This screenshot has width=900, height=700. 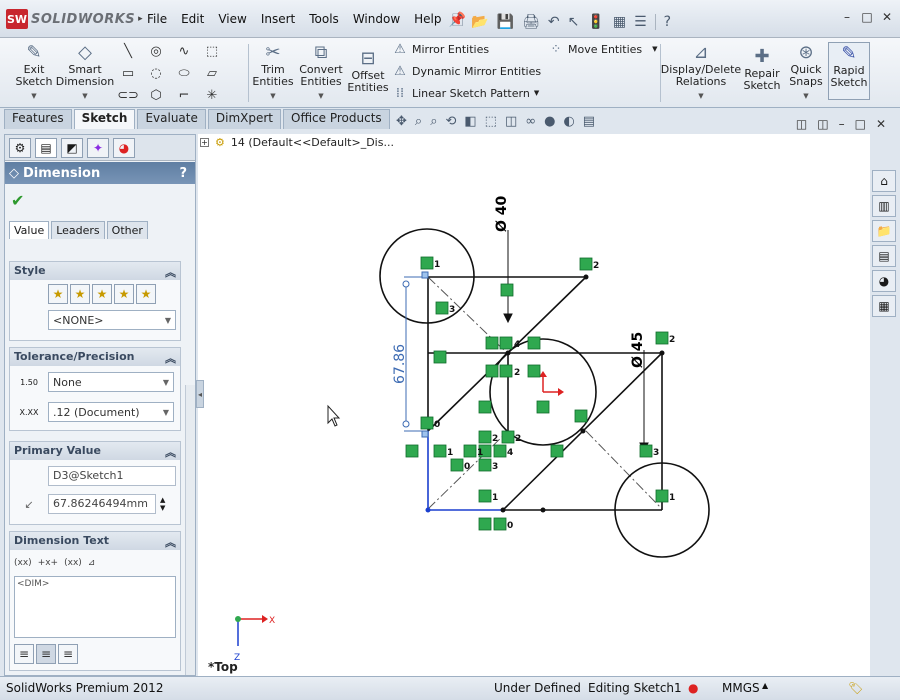 What do you see at coordinates (171, 119) in the screenshot?
I see `tab-evaluate: Evaluate` at bounding box center [171, 119].